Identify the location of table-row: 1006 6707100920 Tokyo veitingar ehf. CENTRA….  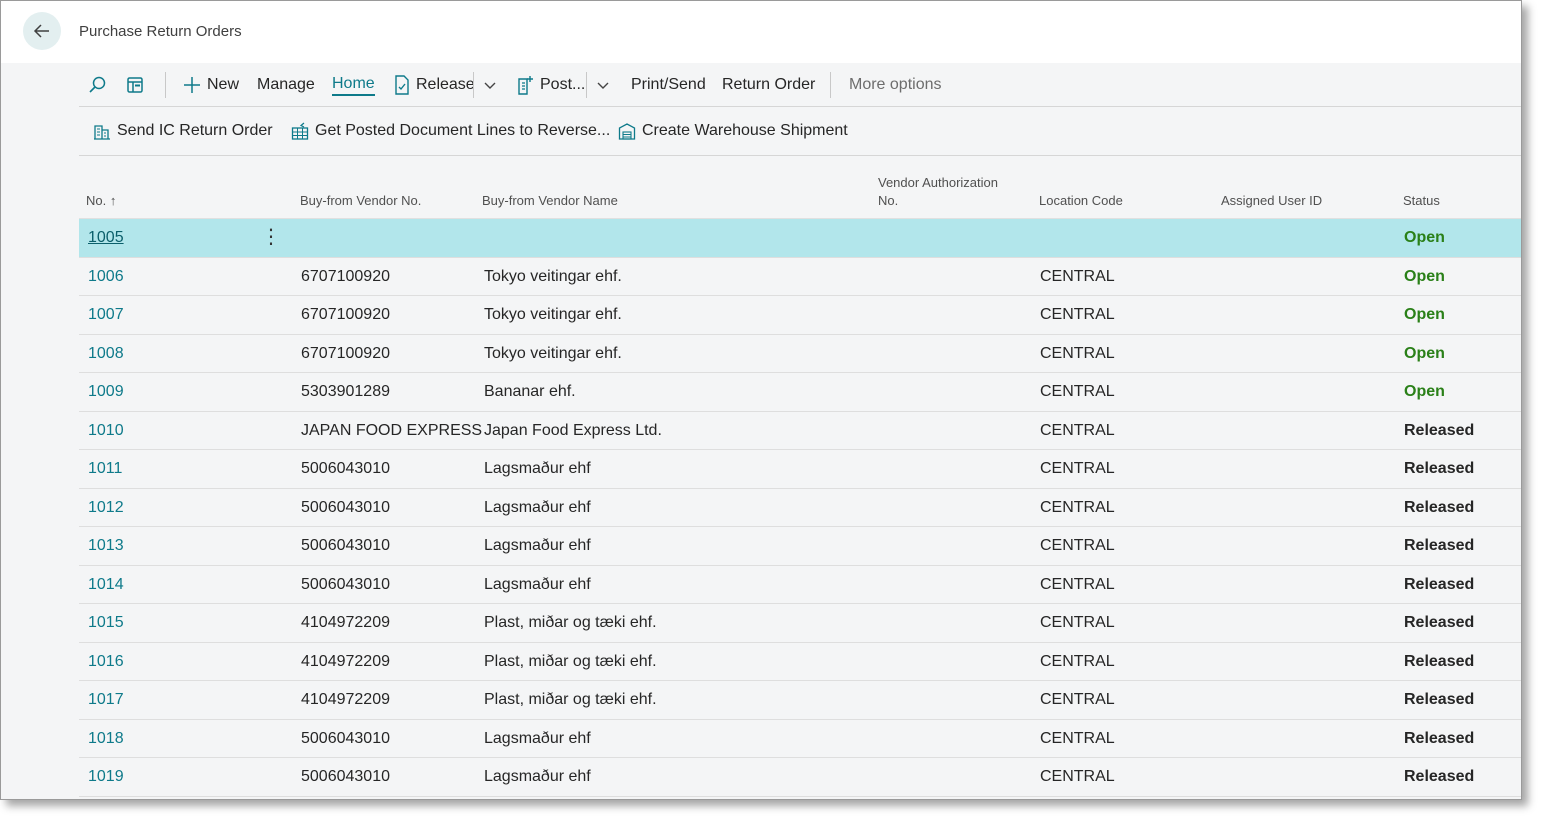
(800, 277).